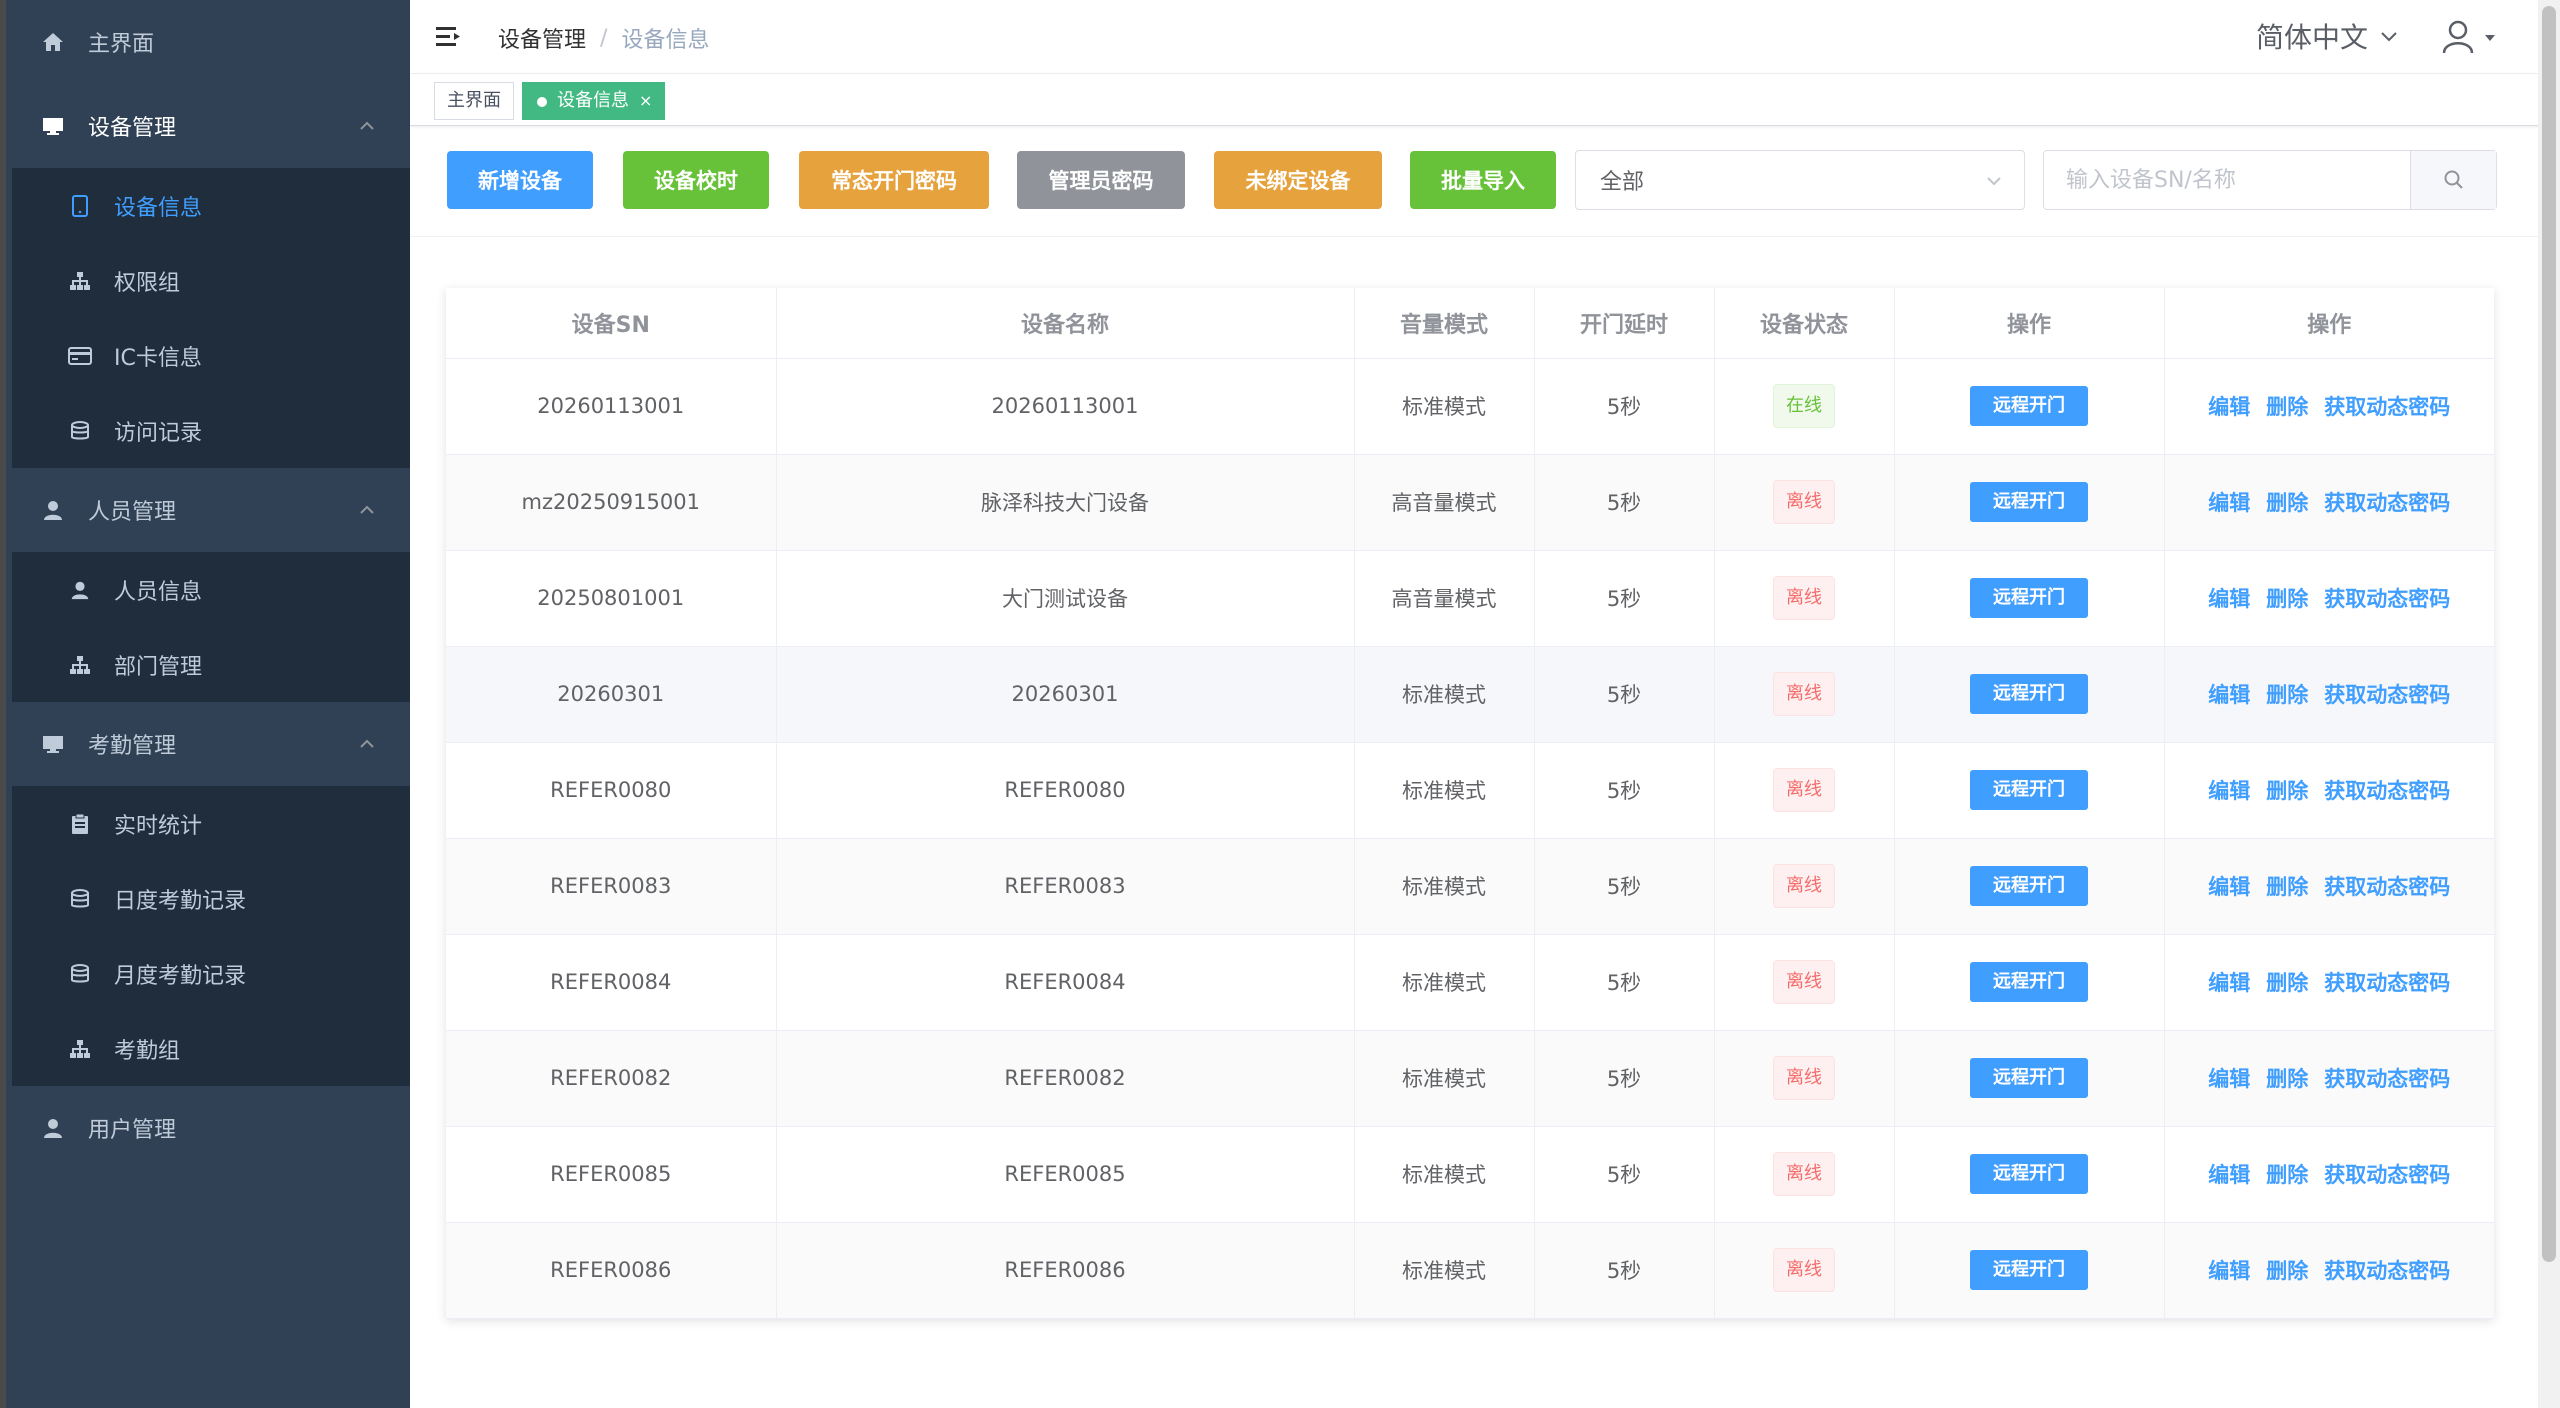 The height and width of the screenshot is (1408, 2560). Describe the element at coordinates (2227, 180) in the screenshot. I see `search-input` at that location.